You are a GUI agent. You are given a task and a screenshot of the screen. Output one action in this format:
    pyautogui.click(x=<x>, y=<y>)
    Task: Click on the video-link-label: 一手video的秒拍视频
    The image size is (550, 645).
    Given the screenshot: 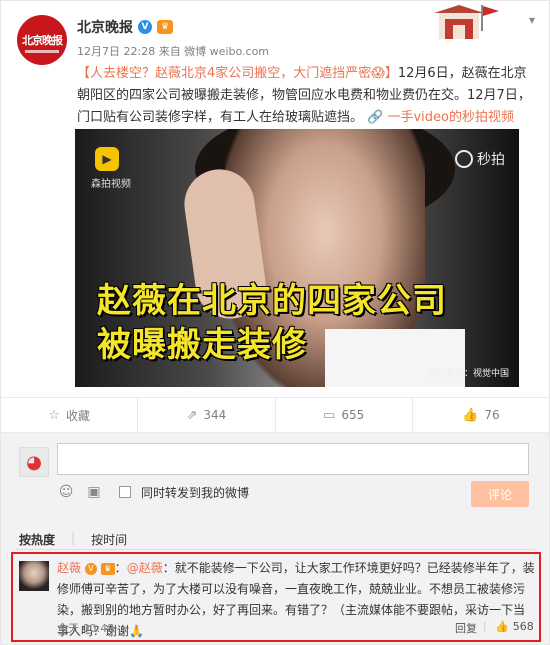 What is the action you would take?
    pyautogui.click(x=450, y=117)
    